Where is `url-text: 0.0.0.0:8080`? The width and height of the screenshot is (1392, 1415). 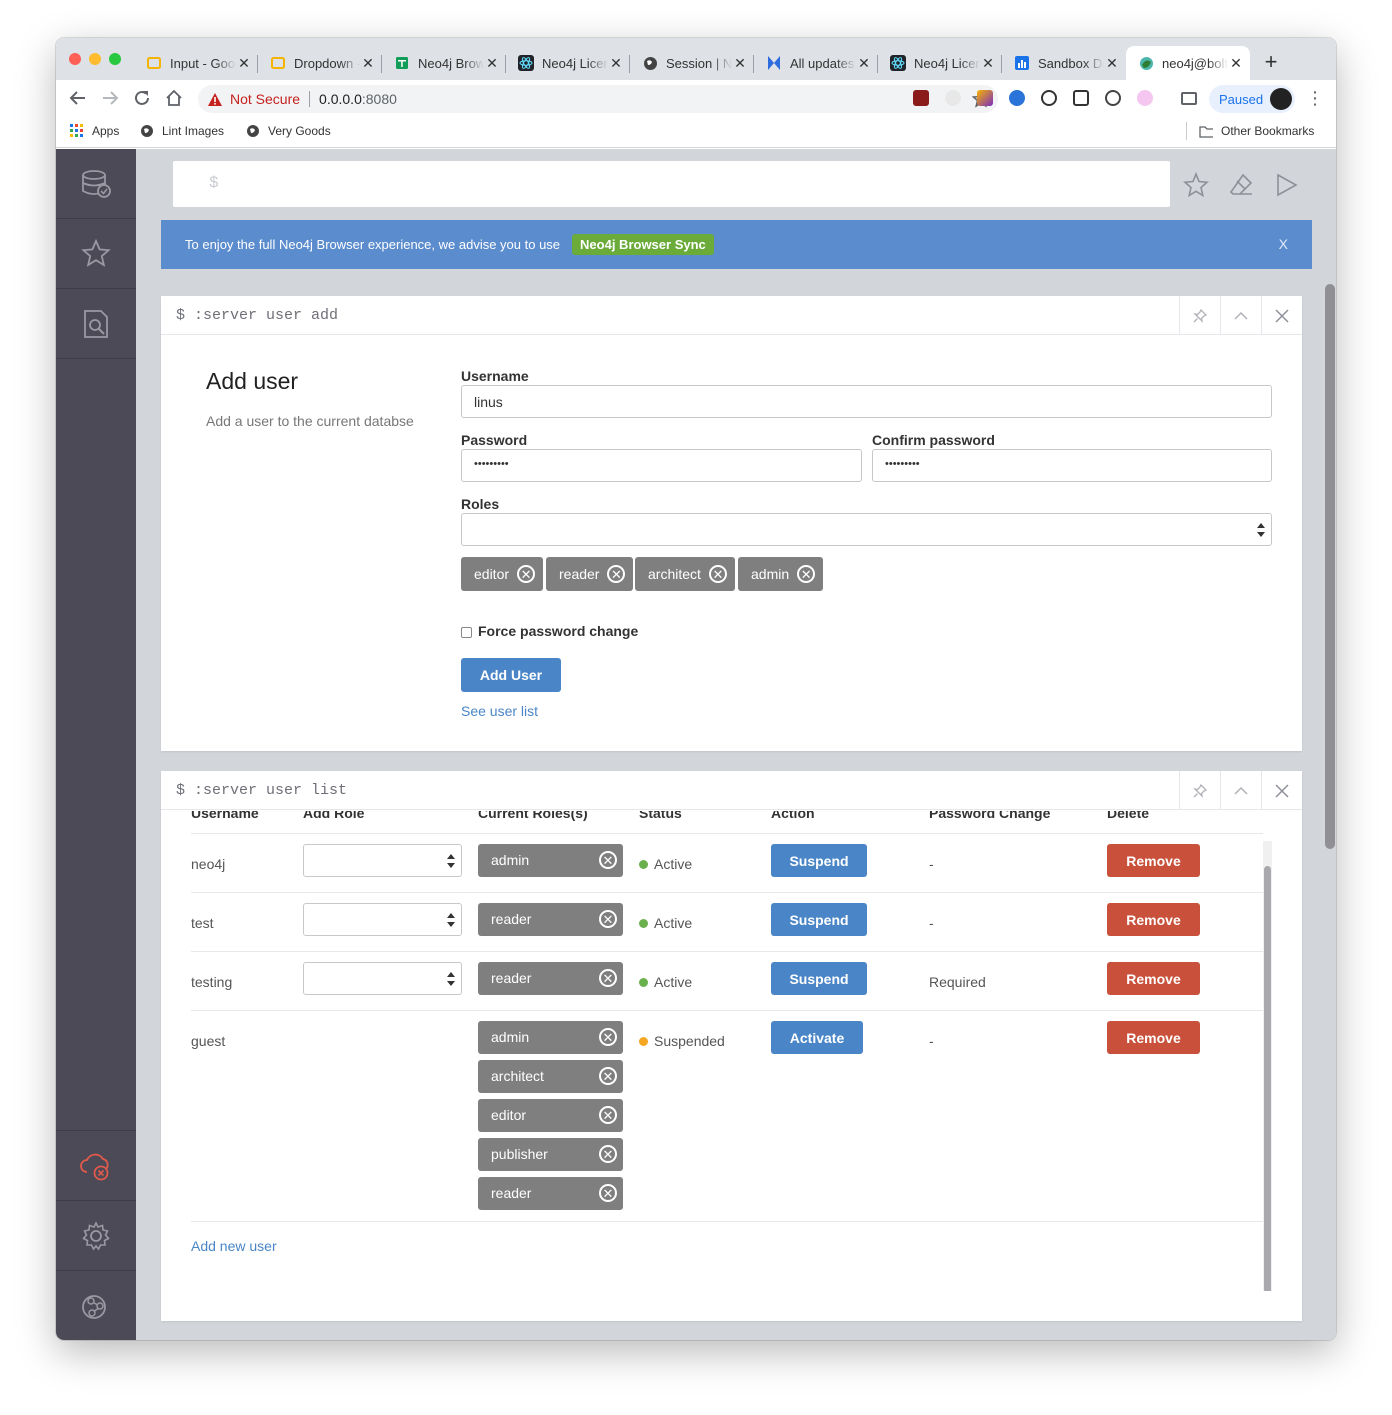
url-text: 0.0.0.0:8080 is located at coordinates (358, 99).